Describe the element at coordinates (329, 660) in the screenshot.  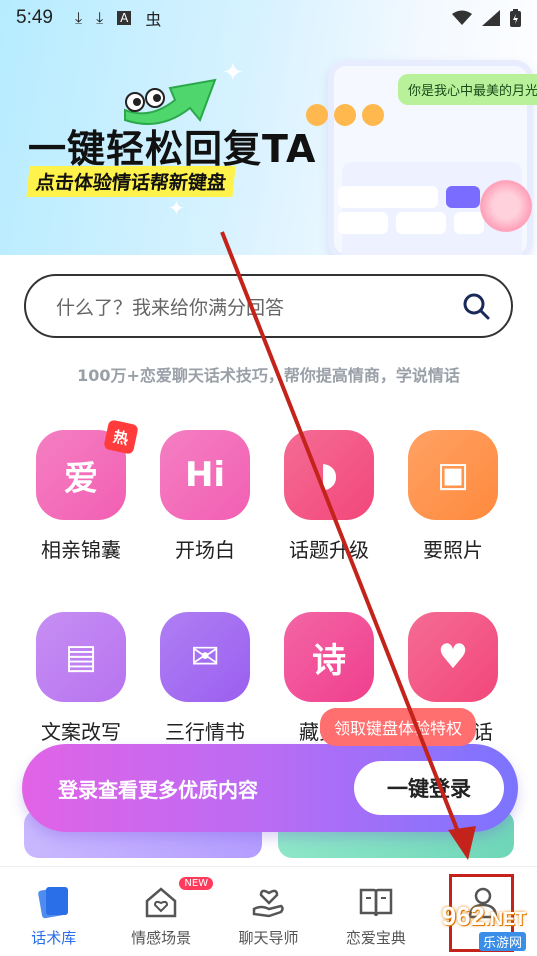
I see `feature-glyph: 诗` at that location.